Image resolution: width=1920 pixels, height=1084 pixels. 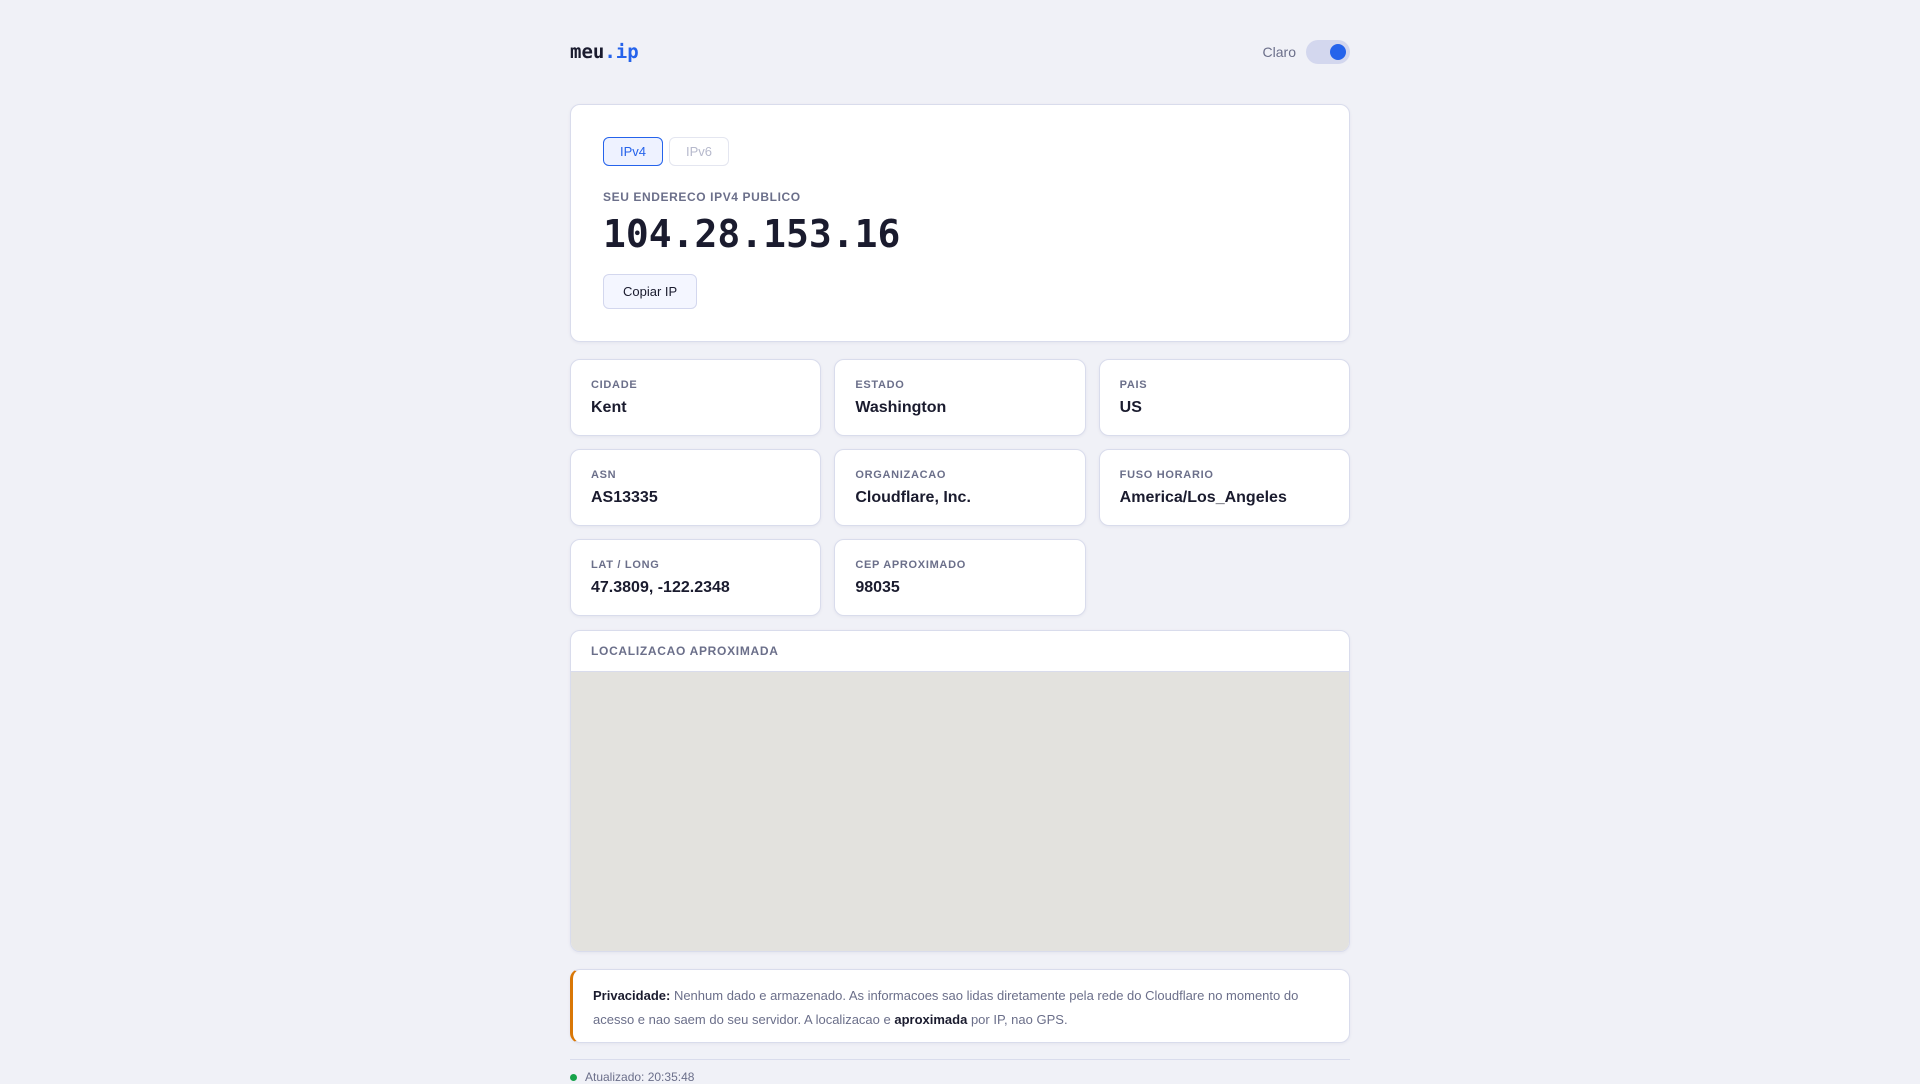 What do you see at coordinates (1166, 475) in the screenshot?
I see `info-label: FUSO HORARIO` at bounding box center [1166, 475].